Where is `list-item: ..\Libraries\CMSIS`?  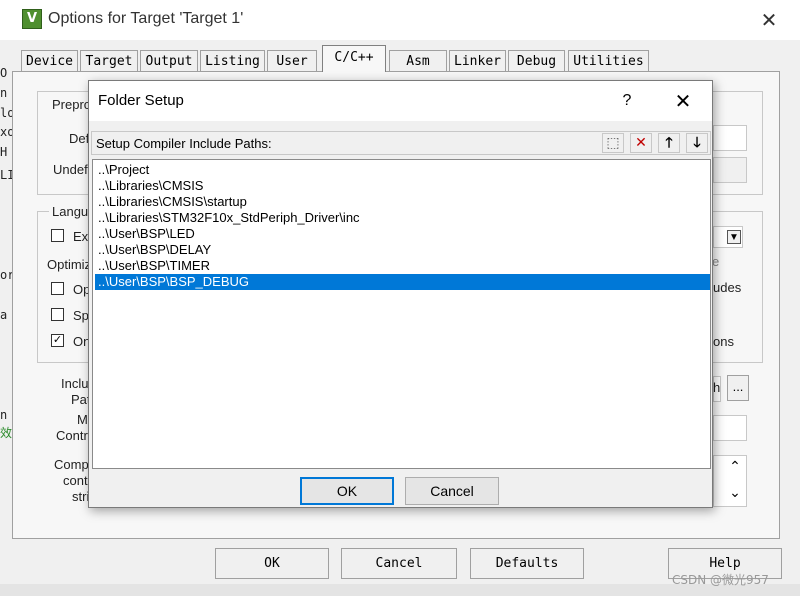 list-item: ..\Libraries\CMSIS is located at coordinates (402, 186).